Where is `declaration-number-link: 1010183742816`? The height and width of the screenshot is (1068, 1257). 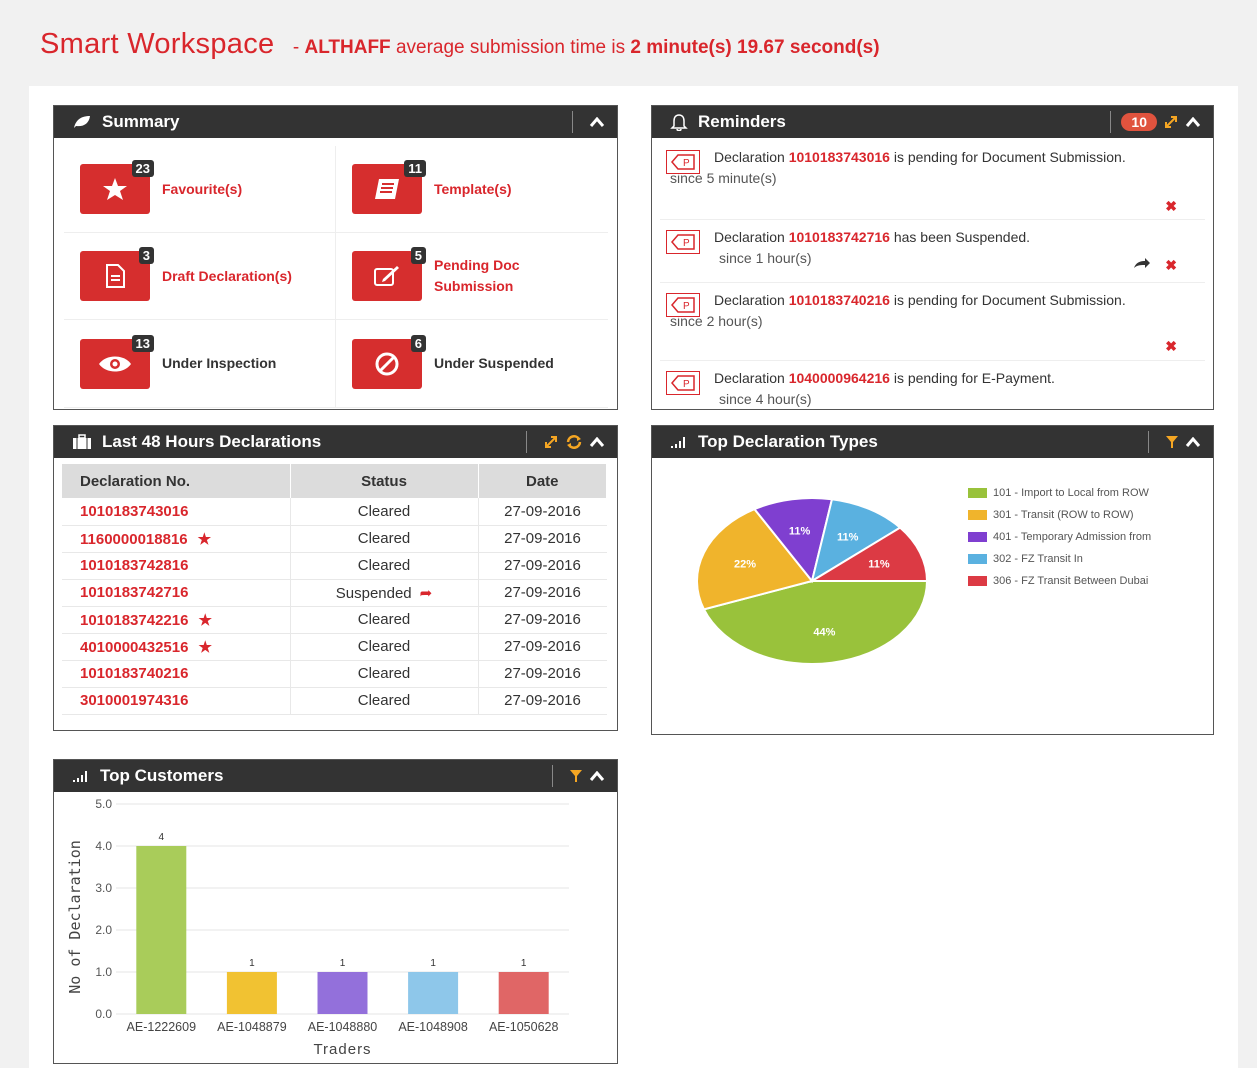 declaration-number-link: 1010183742816 is located at coordinates (134, 565).